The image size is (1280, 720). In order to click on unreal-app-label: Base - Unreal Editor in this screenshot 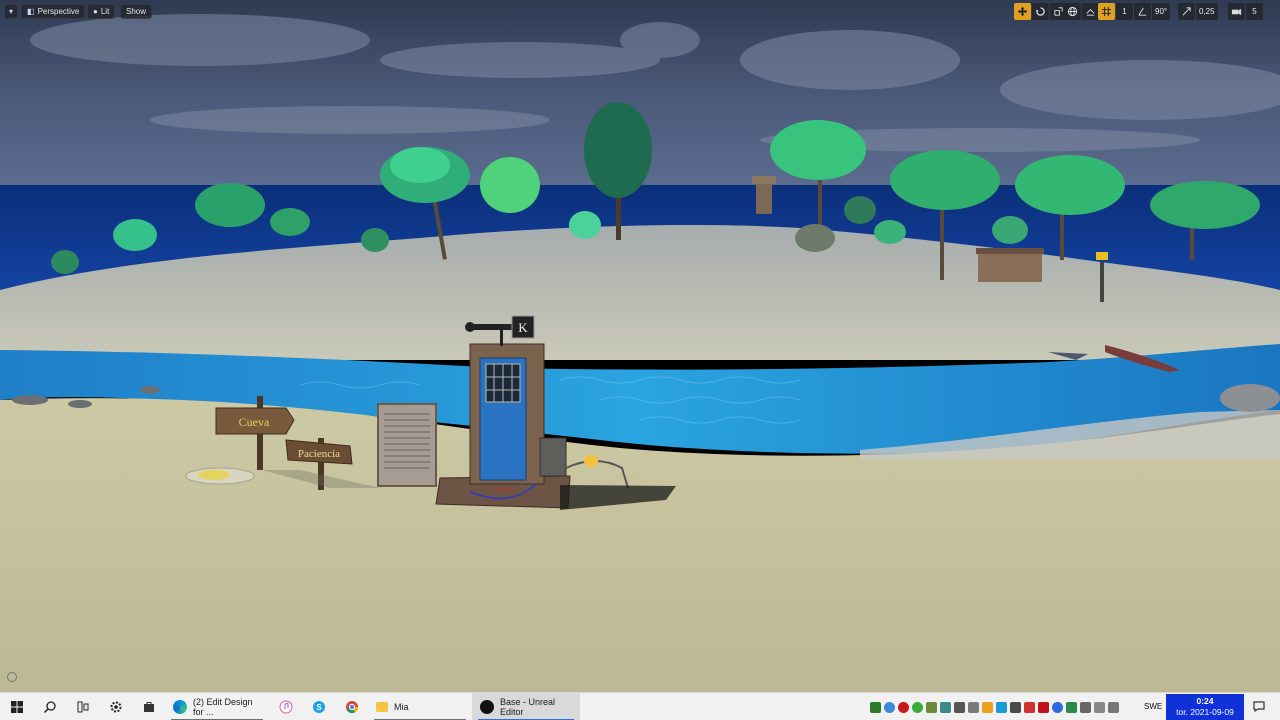, I will do `click(528, 706)`.